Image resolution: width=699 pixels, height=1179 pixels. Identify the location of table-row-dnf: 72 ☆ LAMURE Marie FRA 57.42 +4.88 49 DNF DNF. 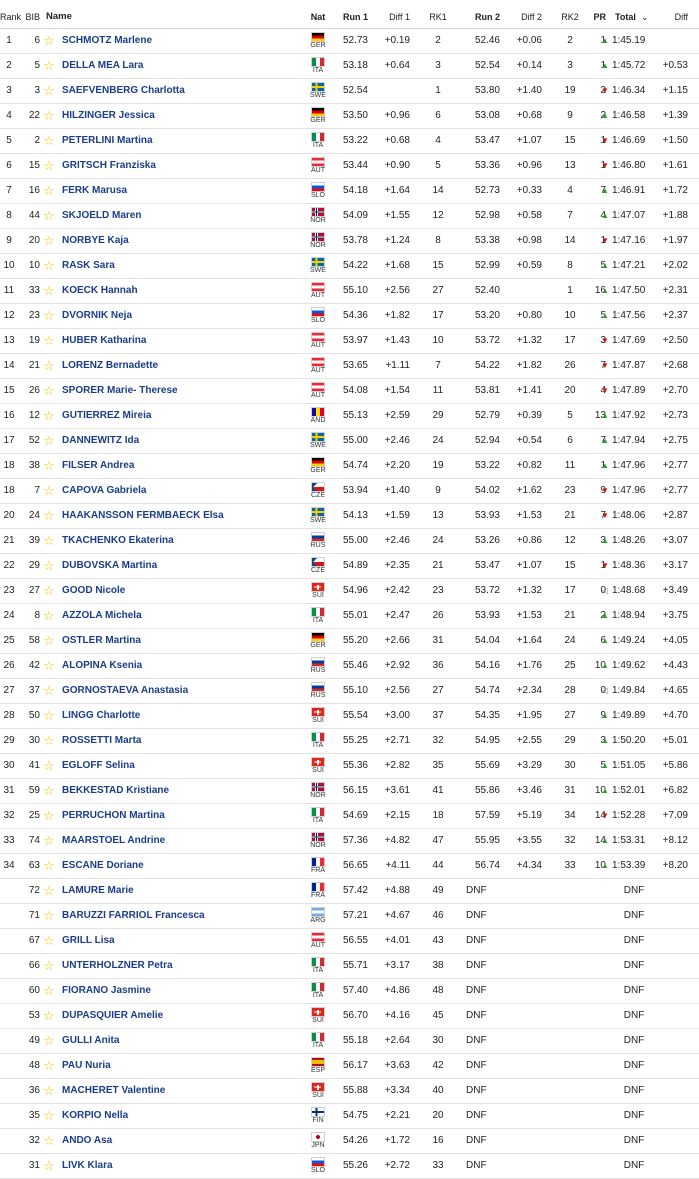
(349, 891).